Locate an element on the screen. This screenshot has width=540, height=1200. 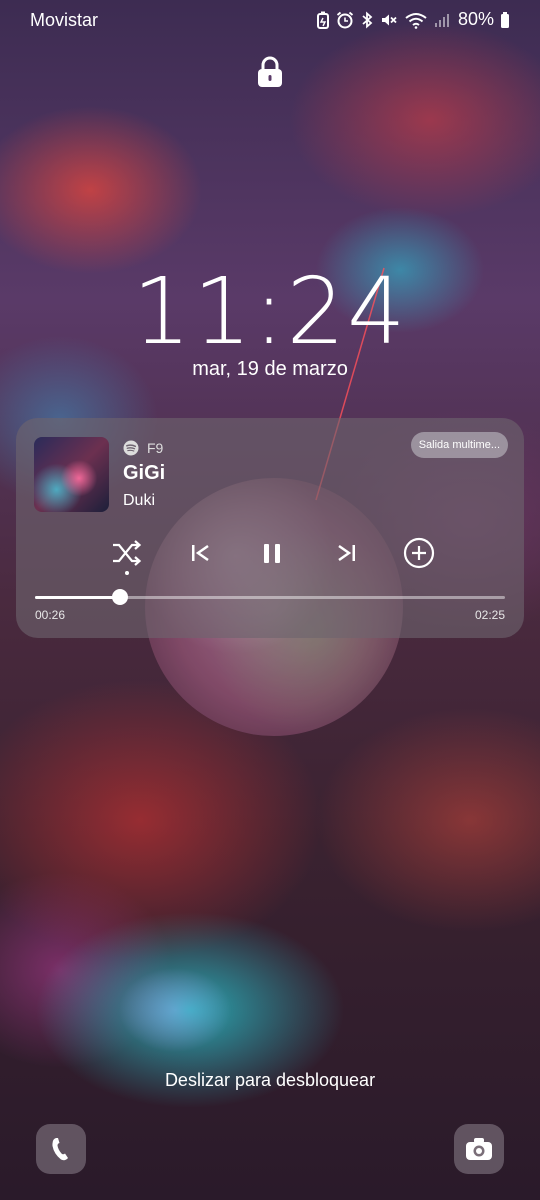
signal-icon is located at coordinates (441, 20).